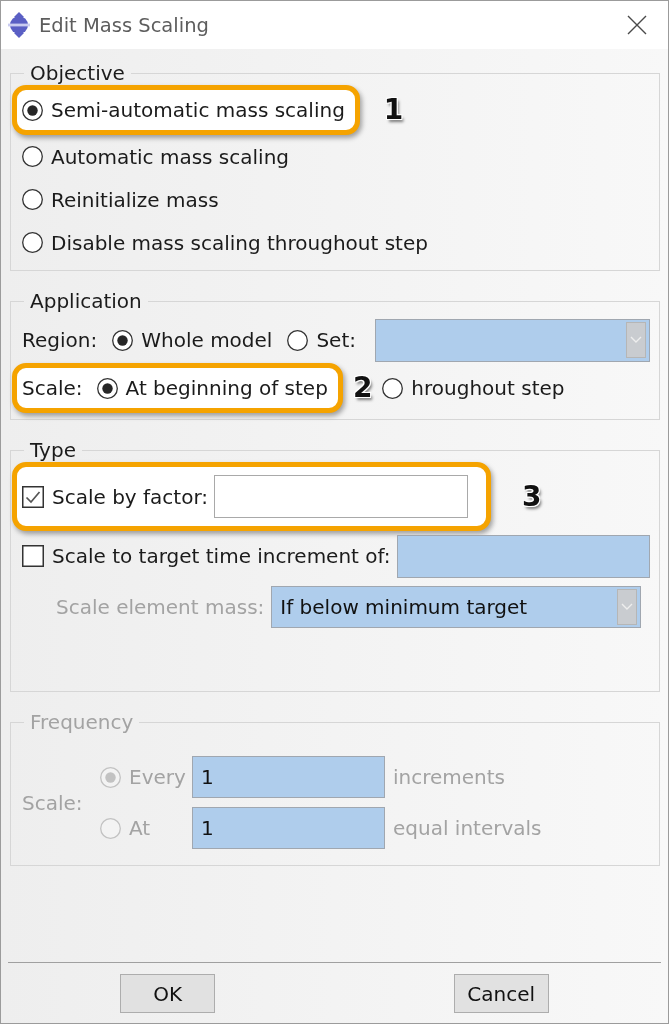 This screenshot has height=1024, width=669. Describe the element at coordinates (467, 828) in the screenshot. I see `unit-label: equal intervals` at that location.